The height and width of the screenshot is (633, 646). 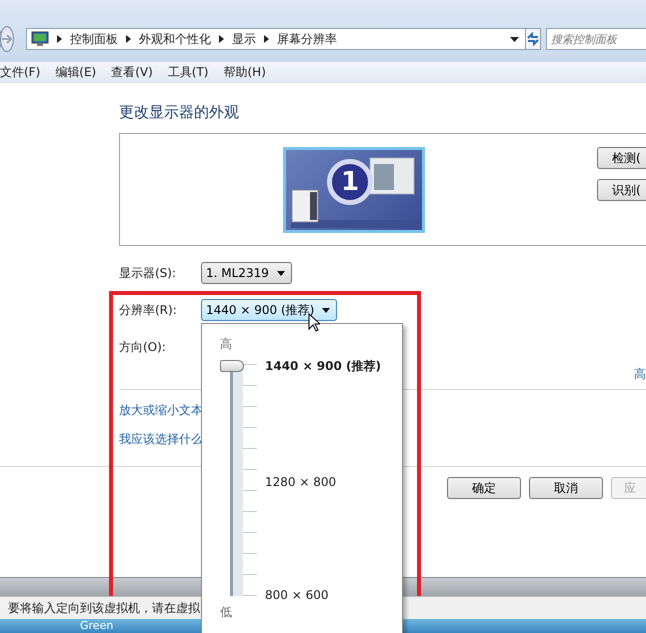 I want to click on slider-thumb, so click(x=232, y=366).